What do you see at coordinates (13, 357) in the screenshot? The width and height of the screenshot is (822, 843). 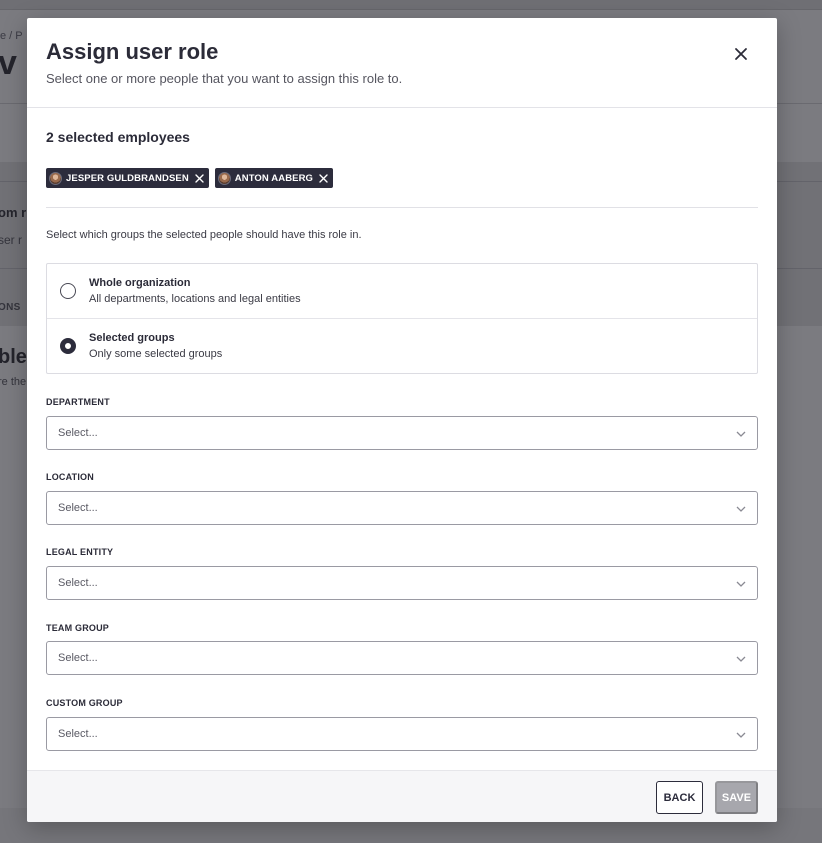 I see `background-text: ble` at bounding box center [13, 357].